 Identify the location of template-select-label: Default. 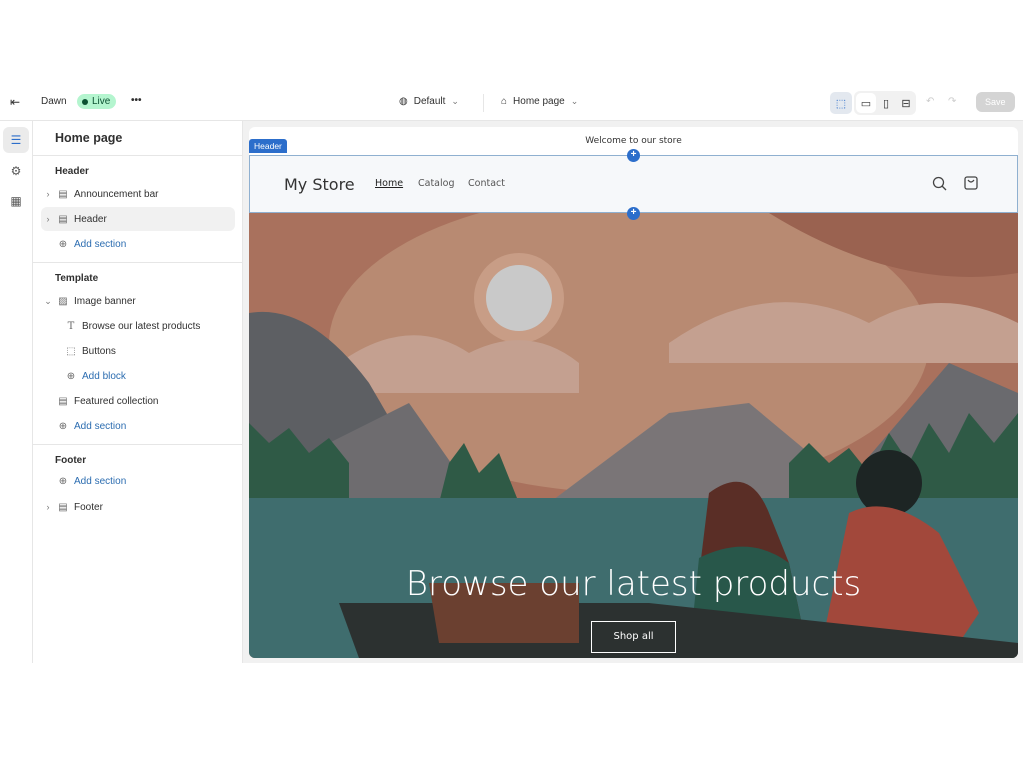
(429, 101).